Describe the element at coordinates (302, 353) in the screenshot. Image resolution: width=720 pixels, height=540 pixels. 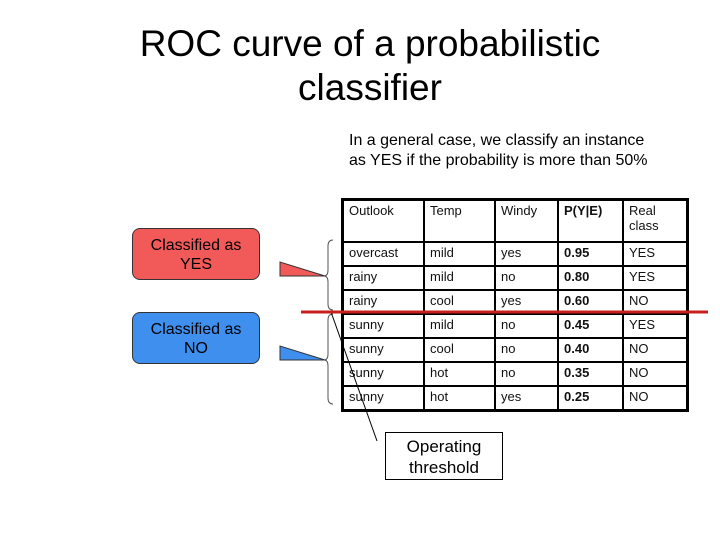
I see `no-callout-tail` at that location.